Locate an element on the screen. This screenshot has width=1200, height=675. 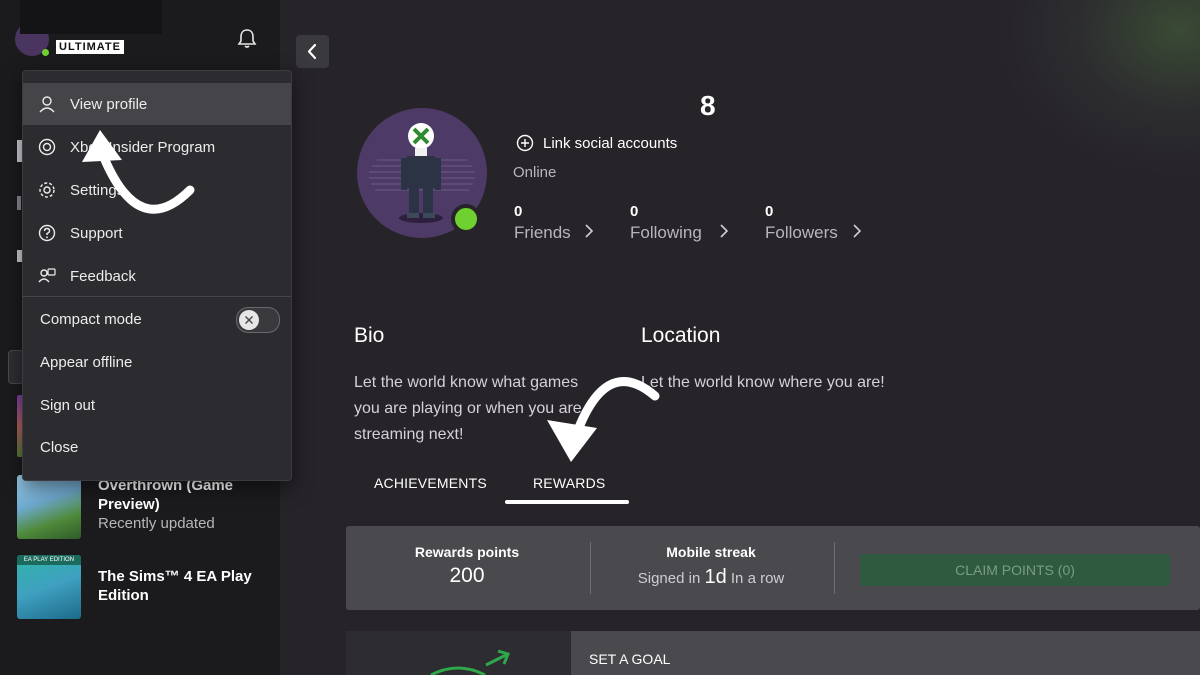
ultimate-badge: ULTIMATE is located at coordinates (90, 47).